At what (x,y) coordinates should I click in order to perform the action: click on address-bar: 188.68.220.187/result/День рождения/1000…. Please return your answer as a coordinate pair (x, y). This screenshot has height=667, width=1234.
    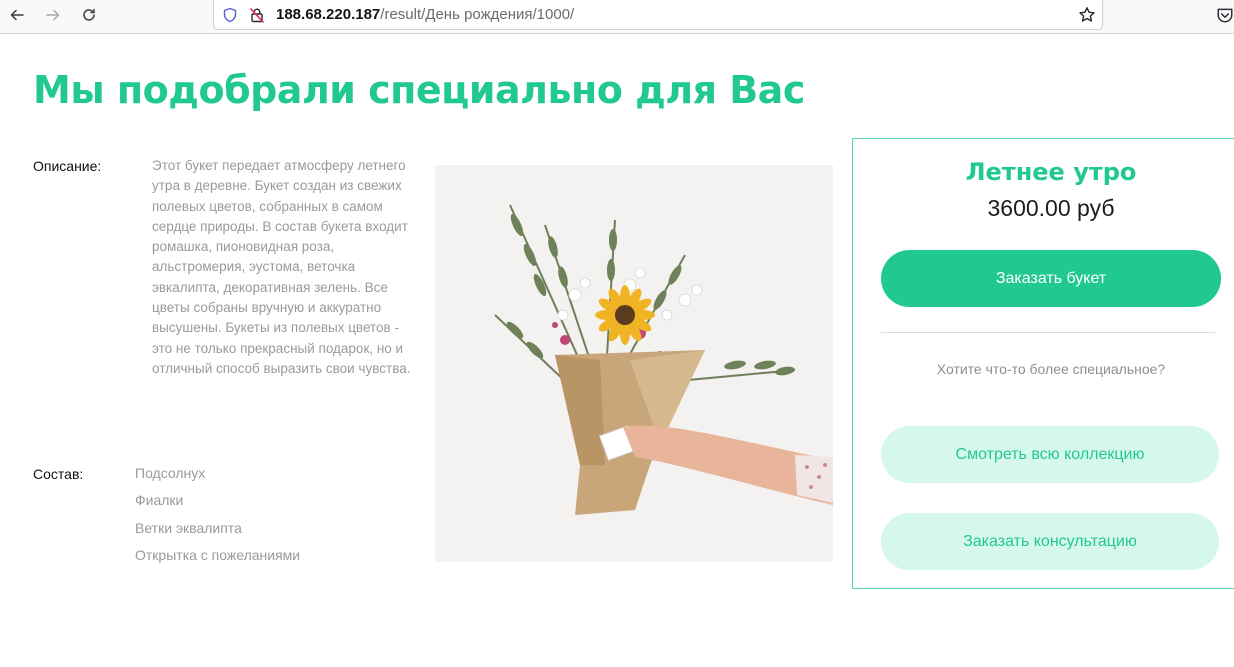
    Looking at the image, I should click on (658, 15).